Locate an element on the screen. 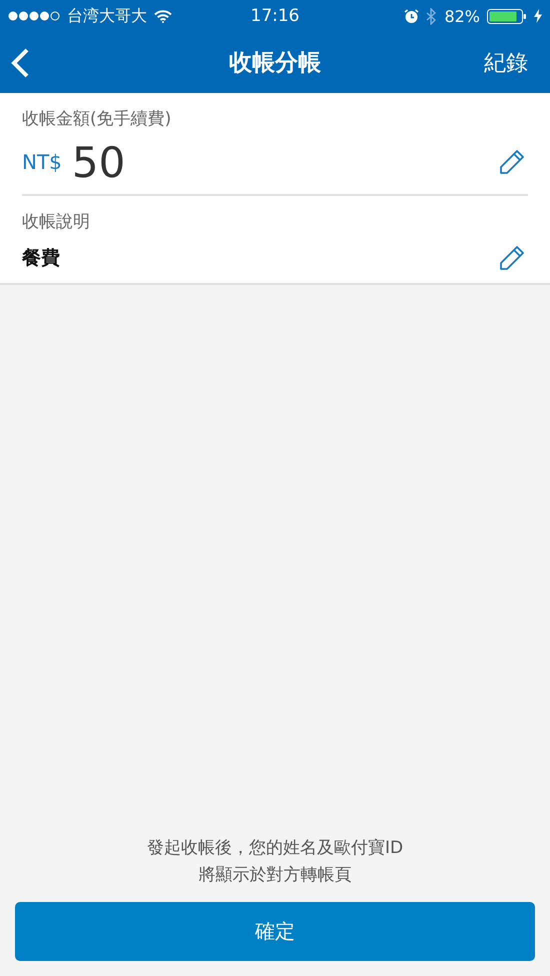  confirm-button: 確定 is located at coordinates (275, 931).